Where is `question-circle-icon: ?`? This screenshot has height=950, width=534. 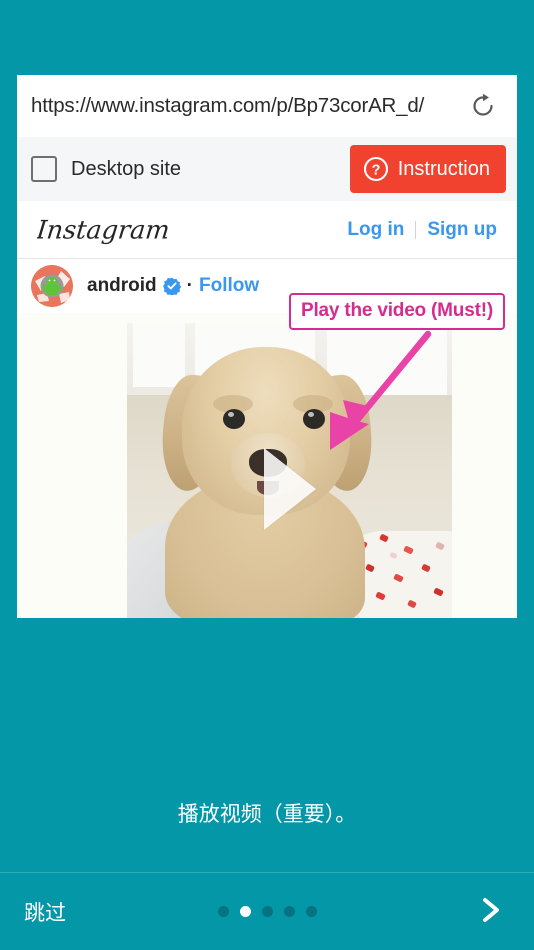 question-circle-icon: ? is located at coordinates (376, 169).